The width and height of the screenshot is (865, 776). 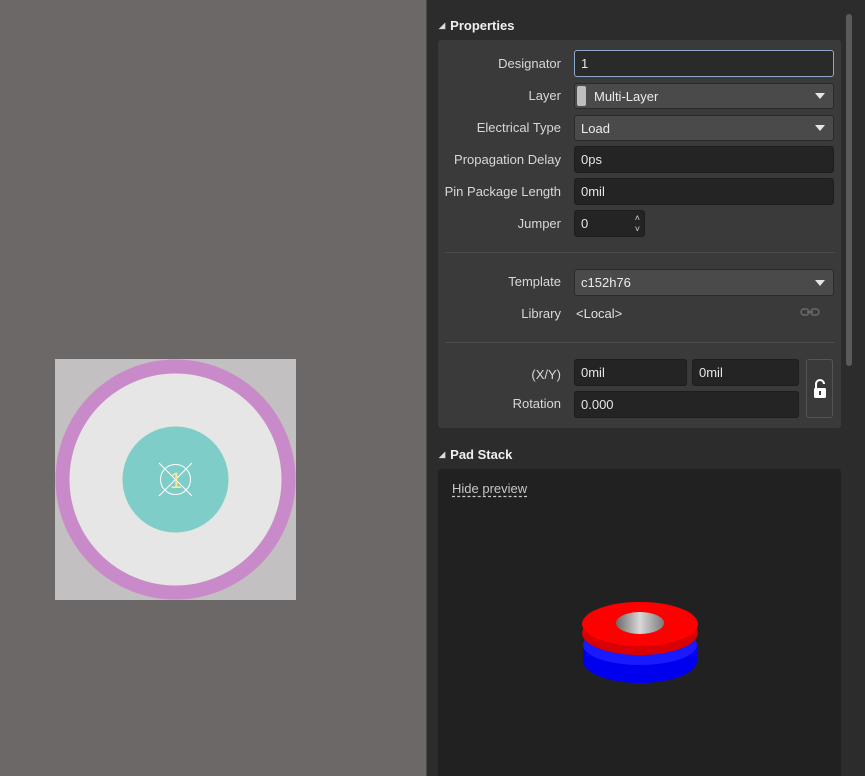 I want to click on y-input: 0mil, so click(x=745, y=372).